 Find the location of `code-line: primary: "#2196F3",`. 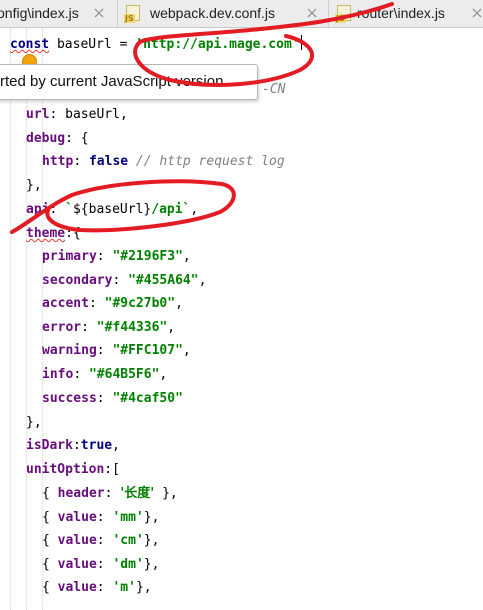

code-line: primary: "#2196F3", is located at coordinates (116, 256).